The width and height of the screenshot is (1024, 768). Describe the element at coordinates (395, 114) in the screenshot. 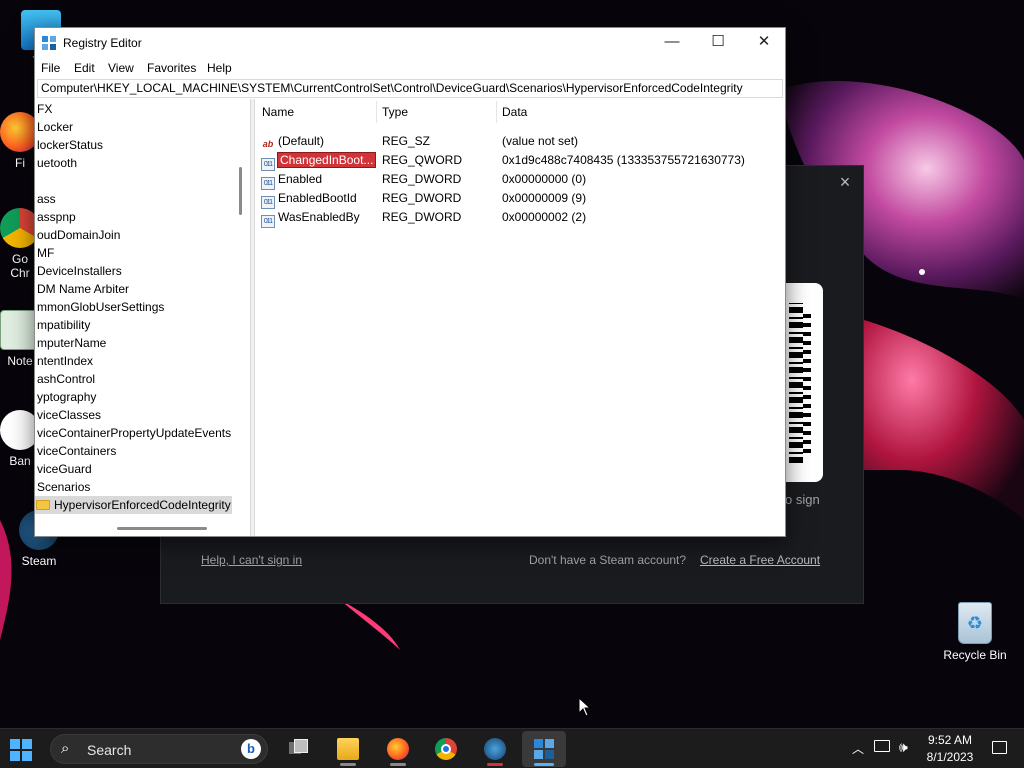

I see `column-header-type: Type` at that location.